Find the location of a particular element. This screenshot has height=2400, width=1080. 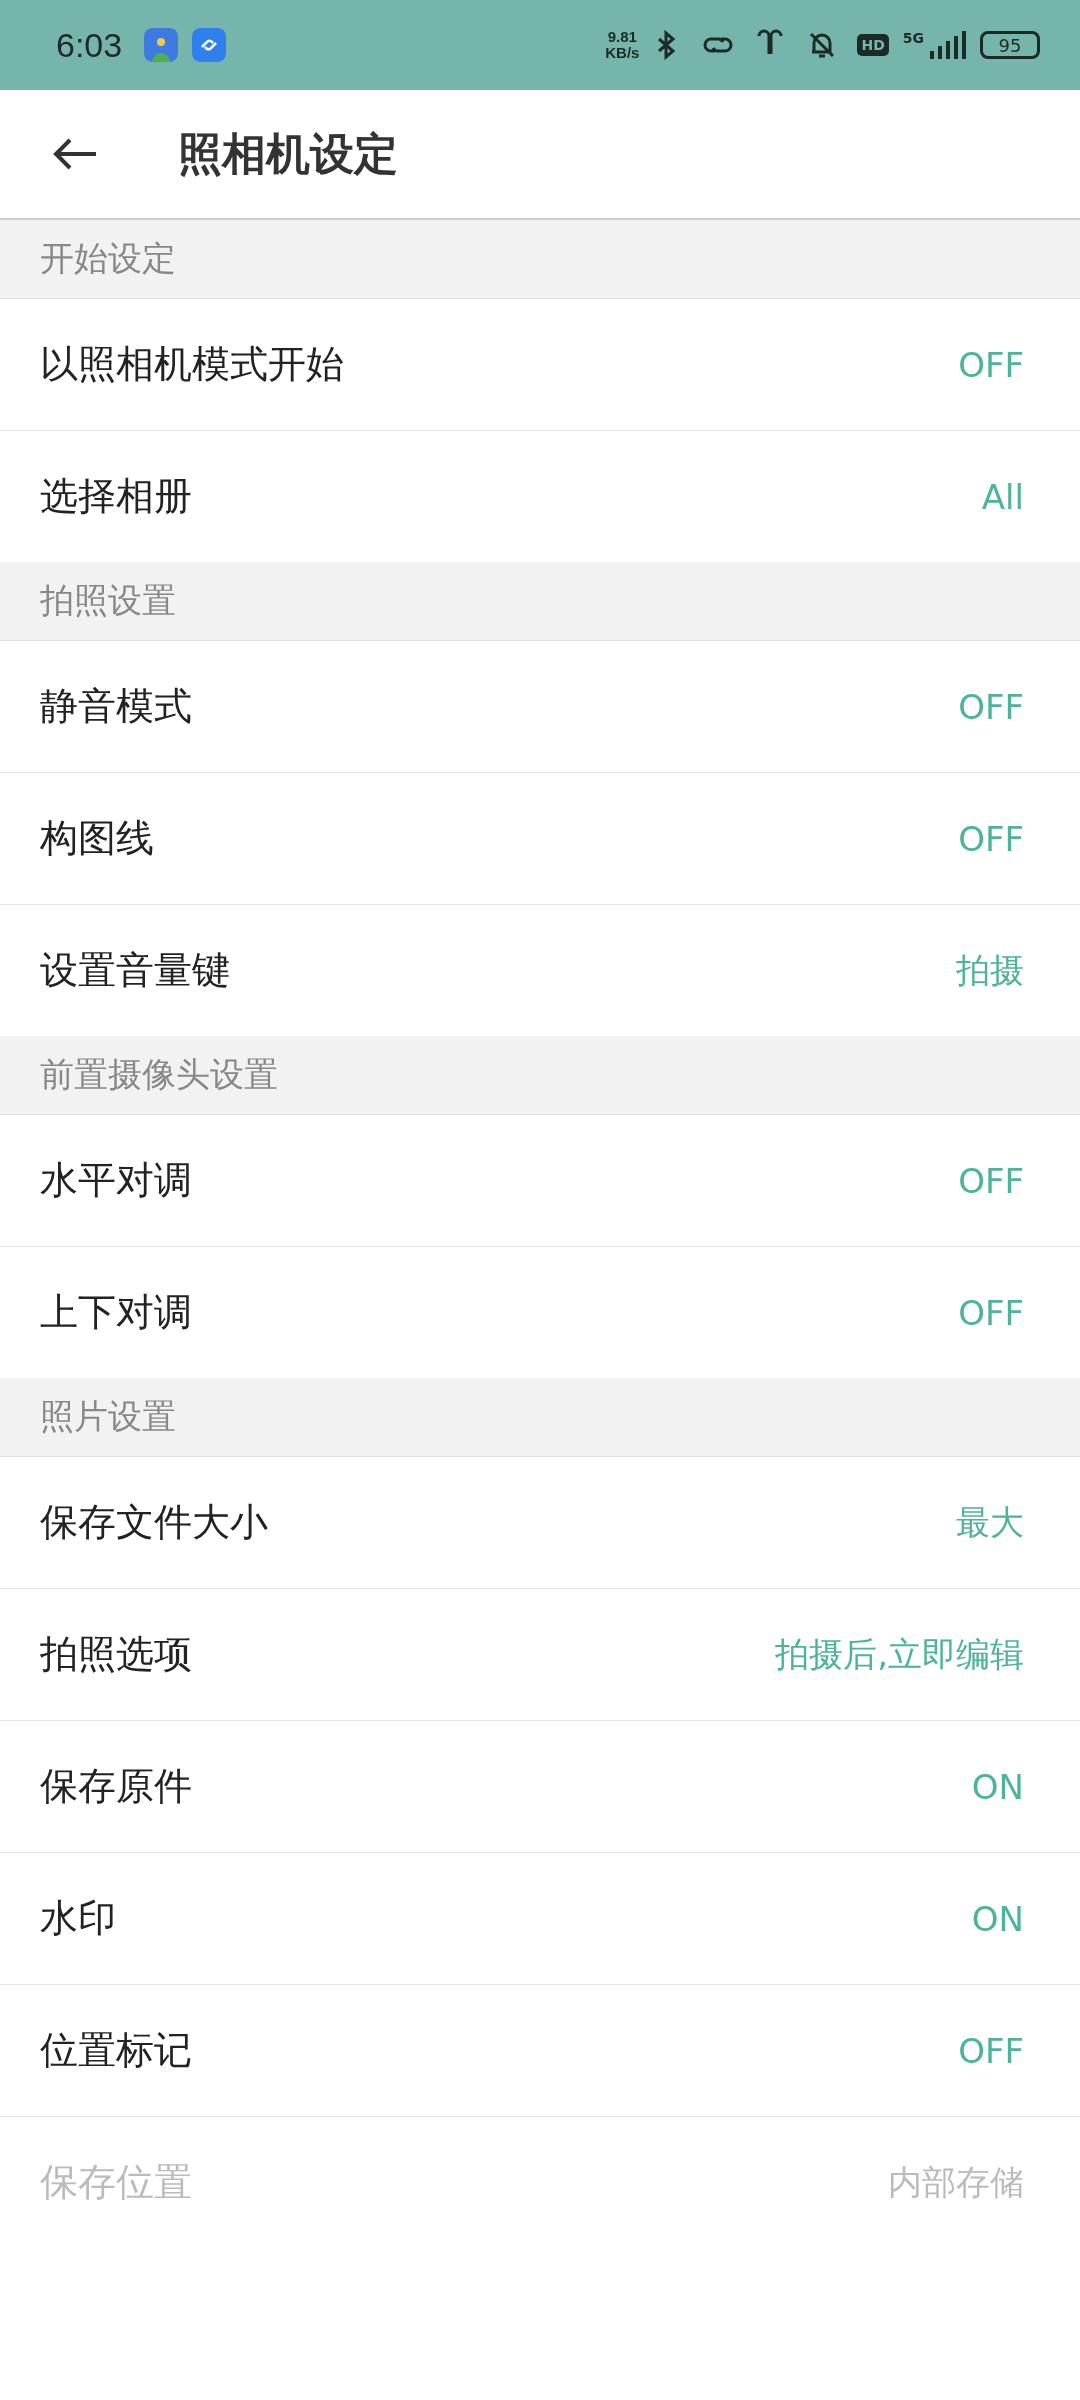

link-icon is located at coordinates (209, 45).